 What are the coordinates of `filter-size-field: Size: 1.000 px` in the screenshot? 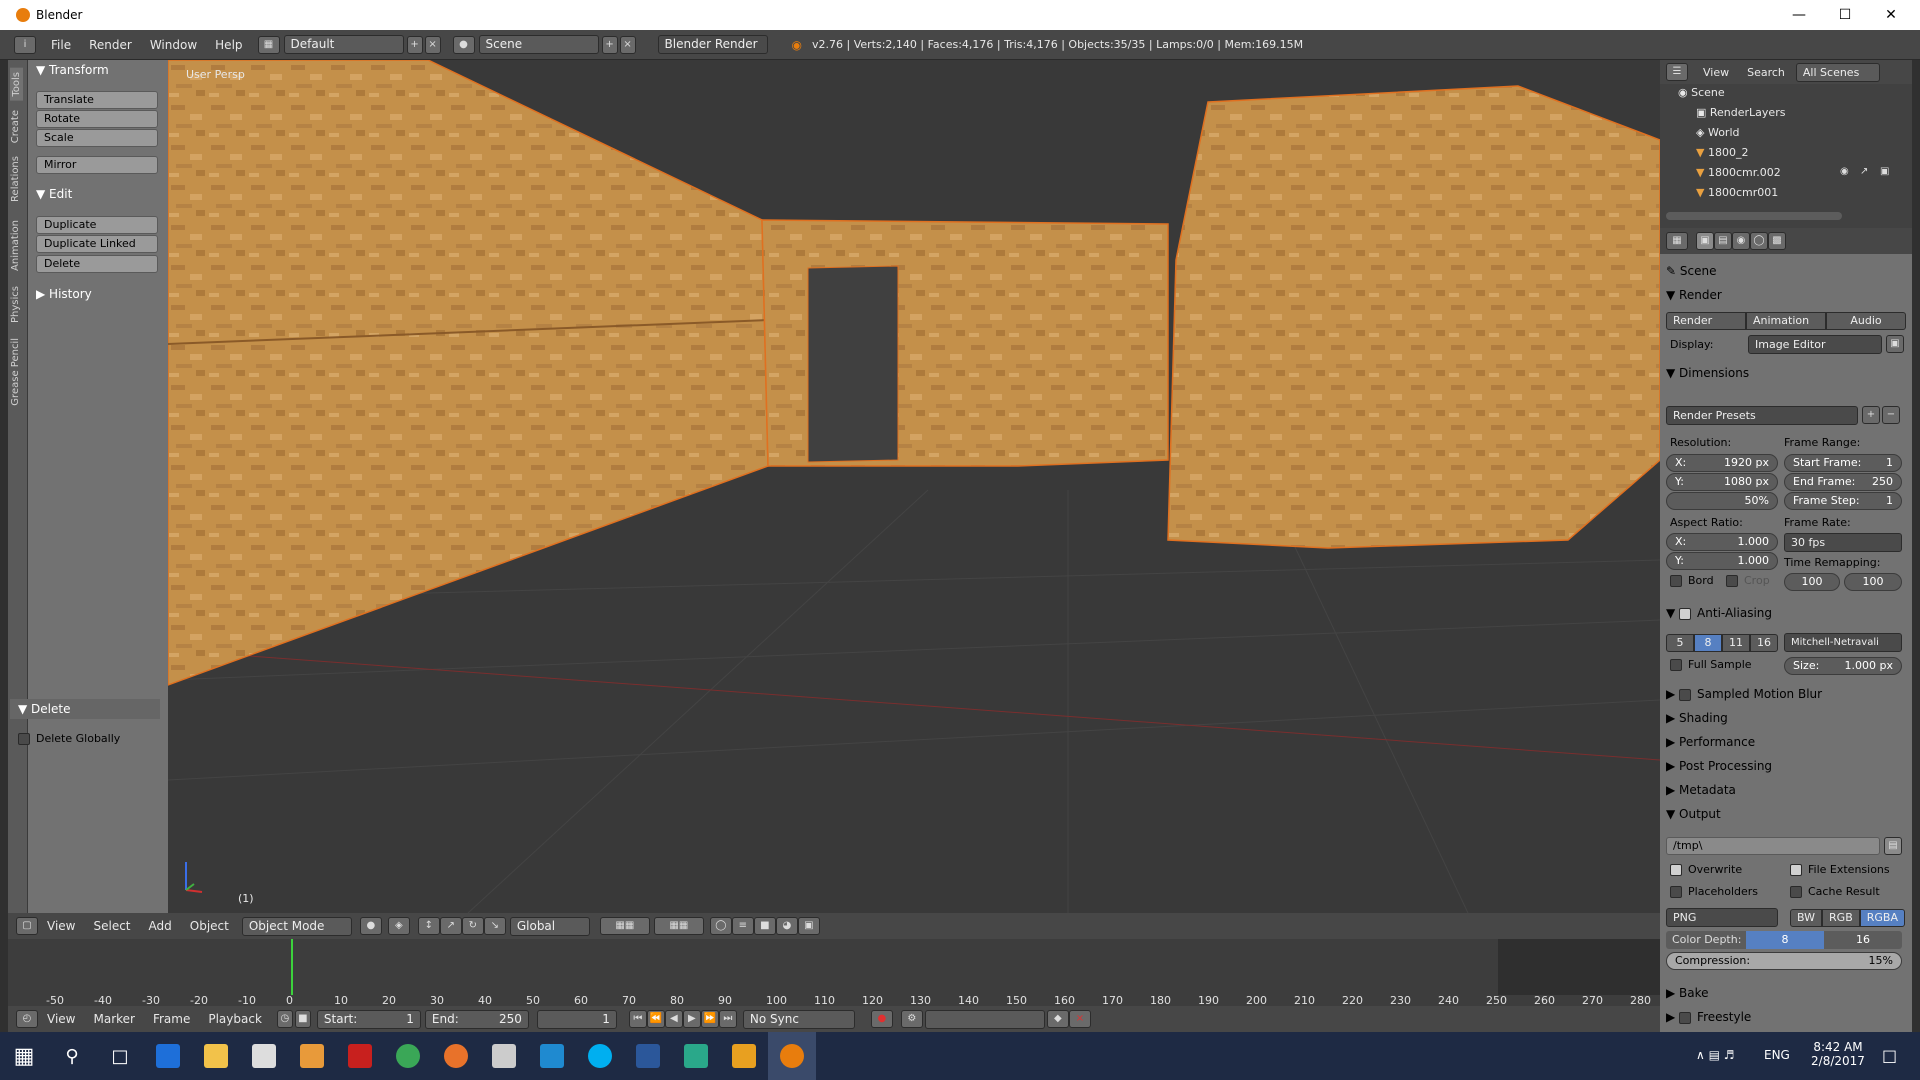 It's located at (1843, 666).